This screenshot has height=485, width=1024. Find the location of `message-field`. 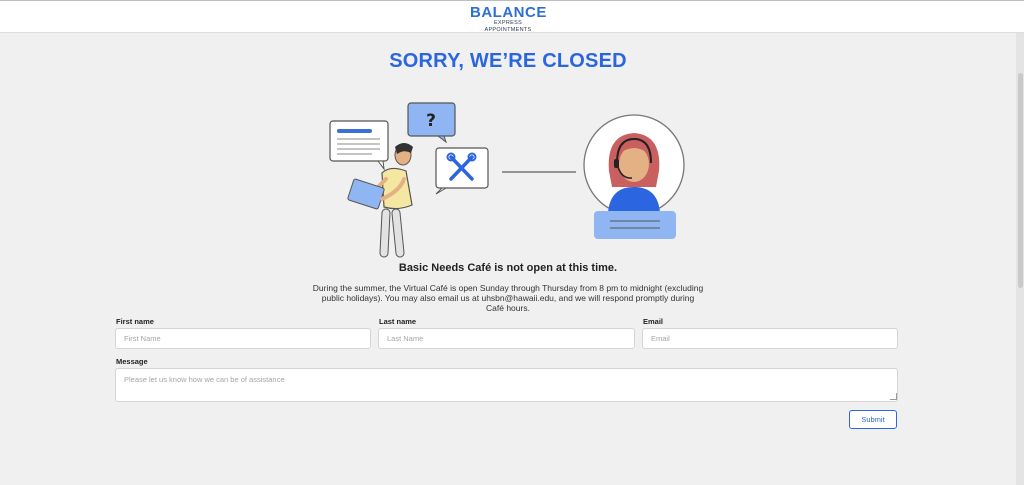

message-field is located at coordinates (506, 385).